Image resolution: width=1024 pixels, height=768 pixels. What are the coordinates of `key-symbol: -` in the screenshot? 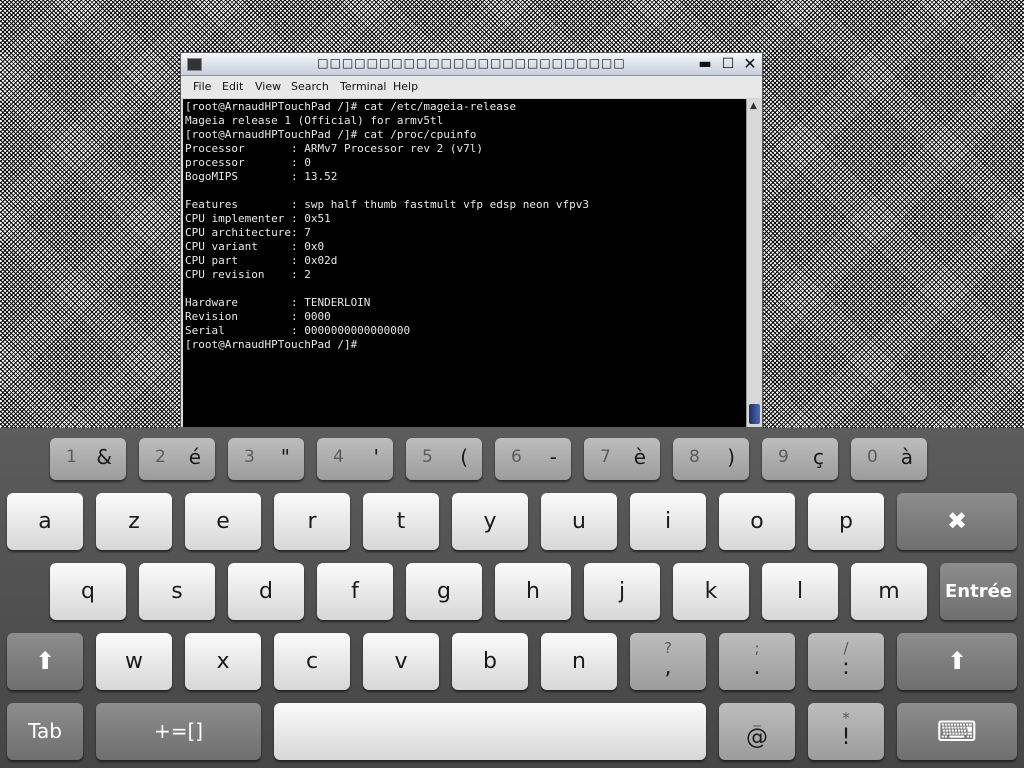 It's located at (553, 457).